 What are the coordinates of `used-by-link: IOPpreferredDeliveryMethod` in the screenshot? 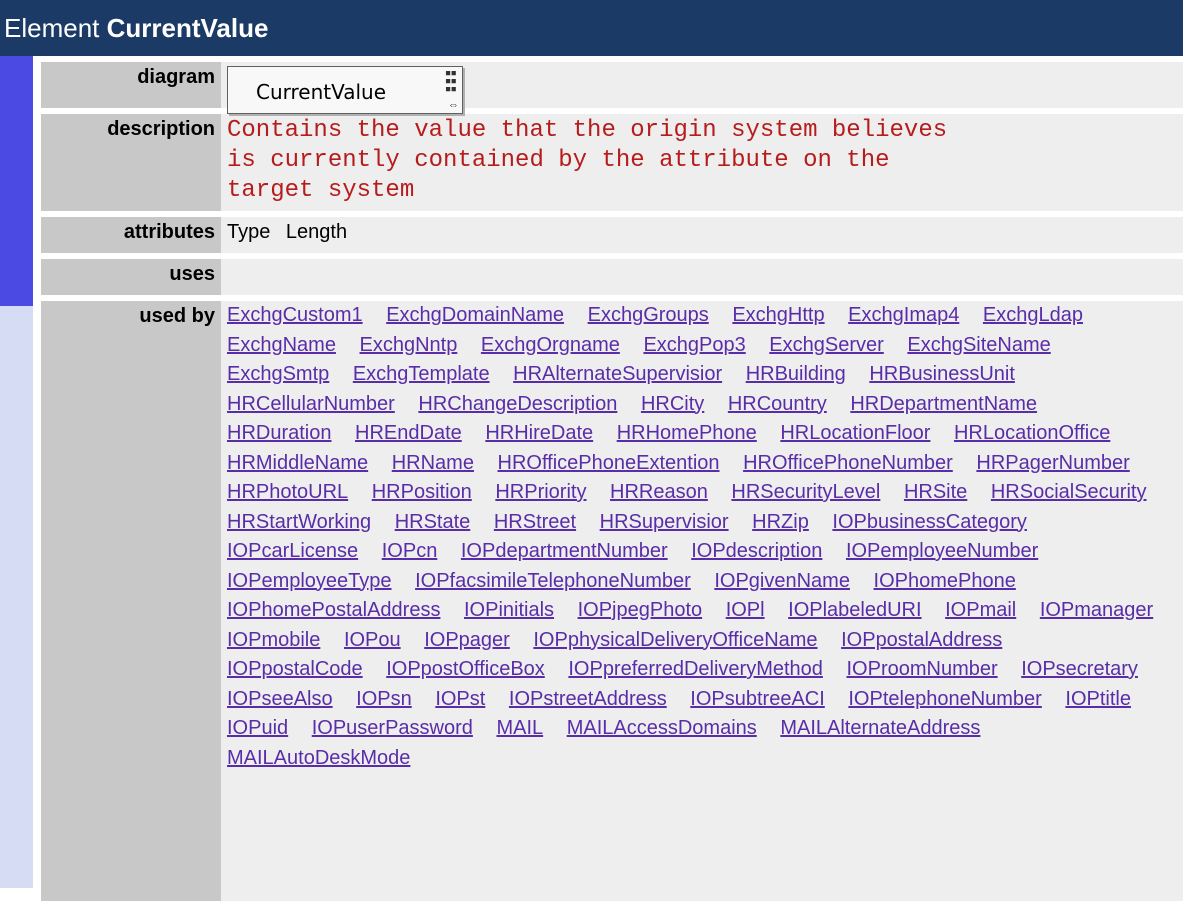 It's located at (695, 669).